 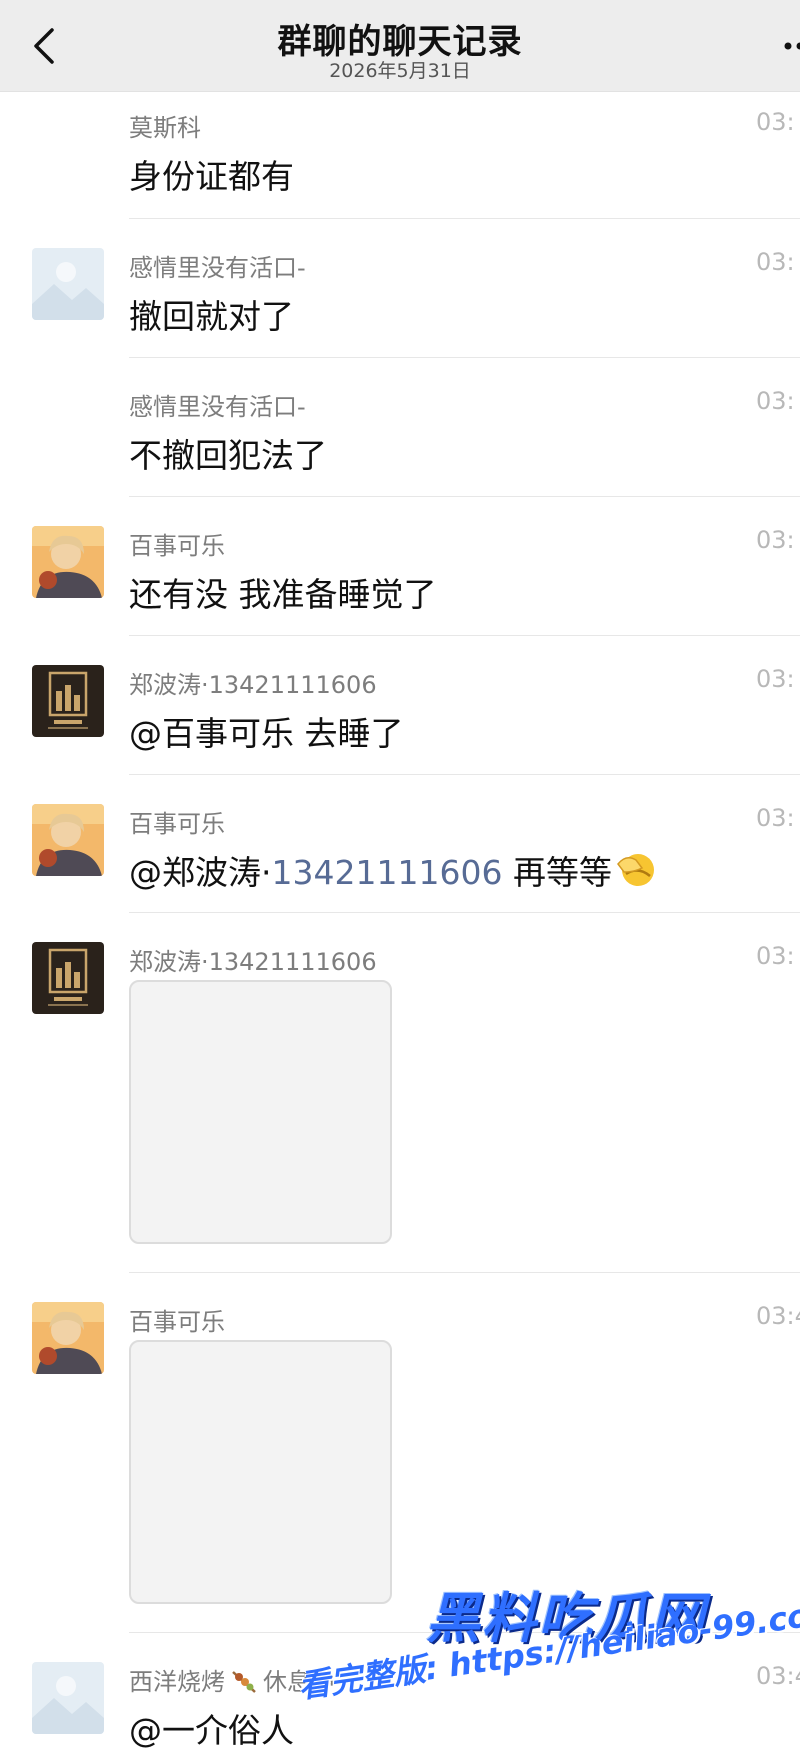 What do you see at coordinates (266, 733) in the screenshot?
I see `message-text: @百事可乐 去睡了` at bounding box center [266, 733].